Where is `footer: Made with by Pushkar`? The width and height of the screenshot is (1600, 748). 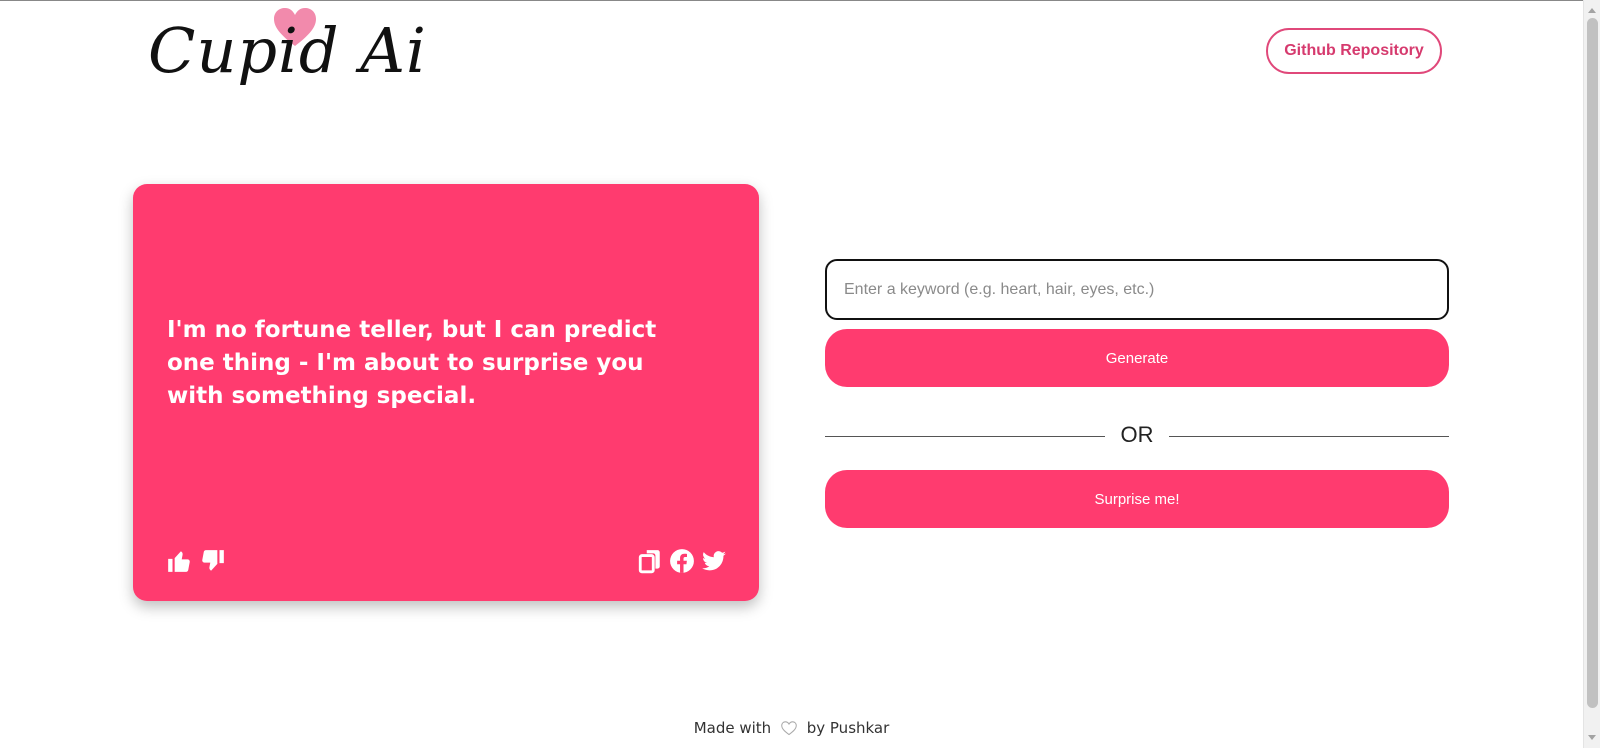 footer: Made with by Pushkar is located at coordinates (791, 728).